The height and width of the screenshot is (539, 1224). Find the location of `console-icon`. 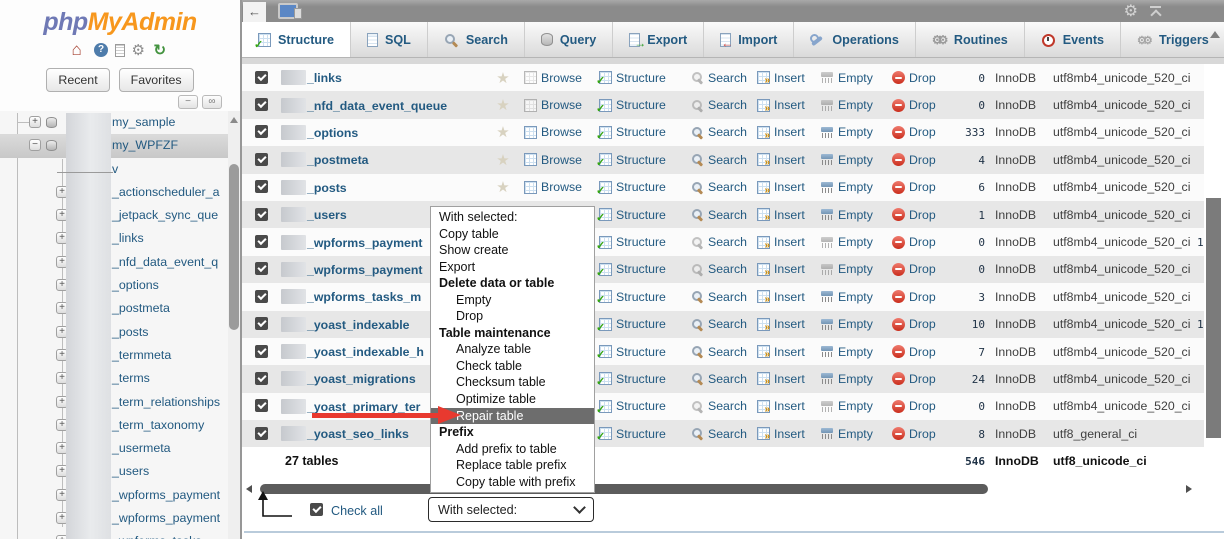

console-icon is located at coordinates (290, 11).